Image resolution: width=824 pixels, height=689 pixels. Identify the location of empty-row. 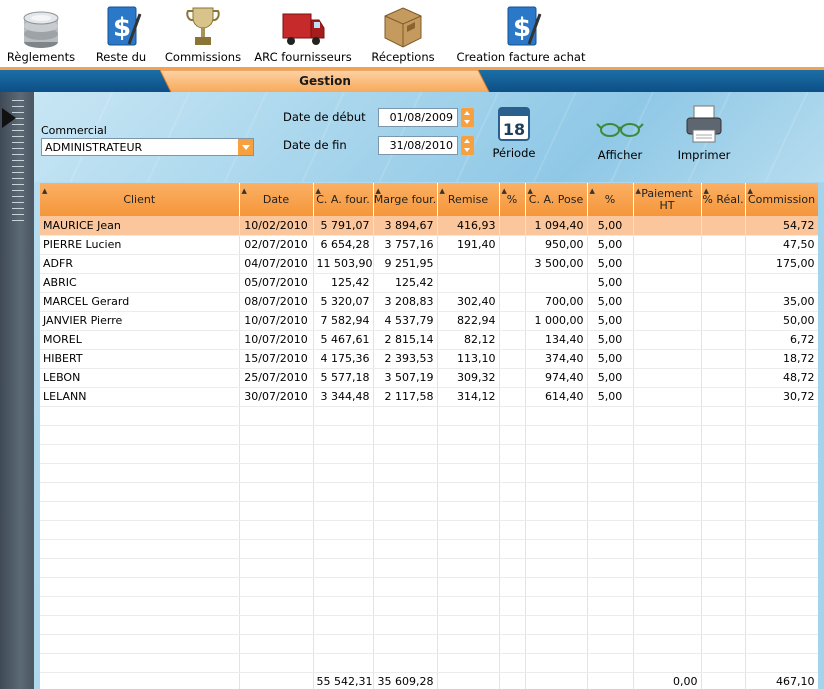
(429, 435).